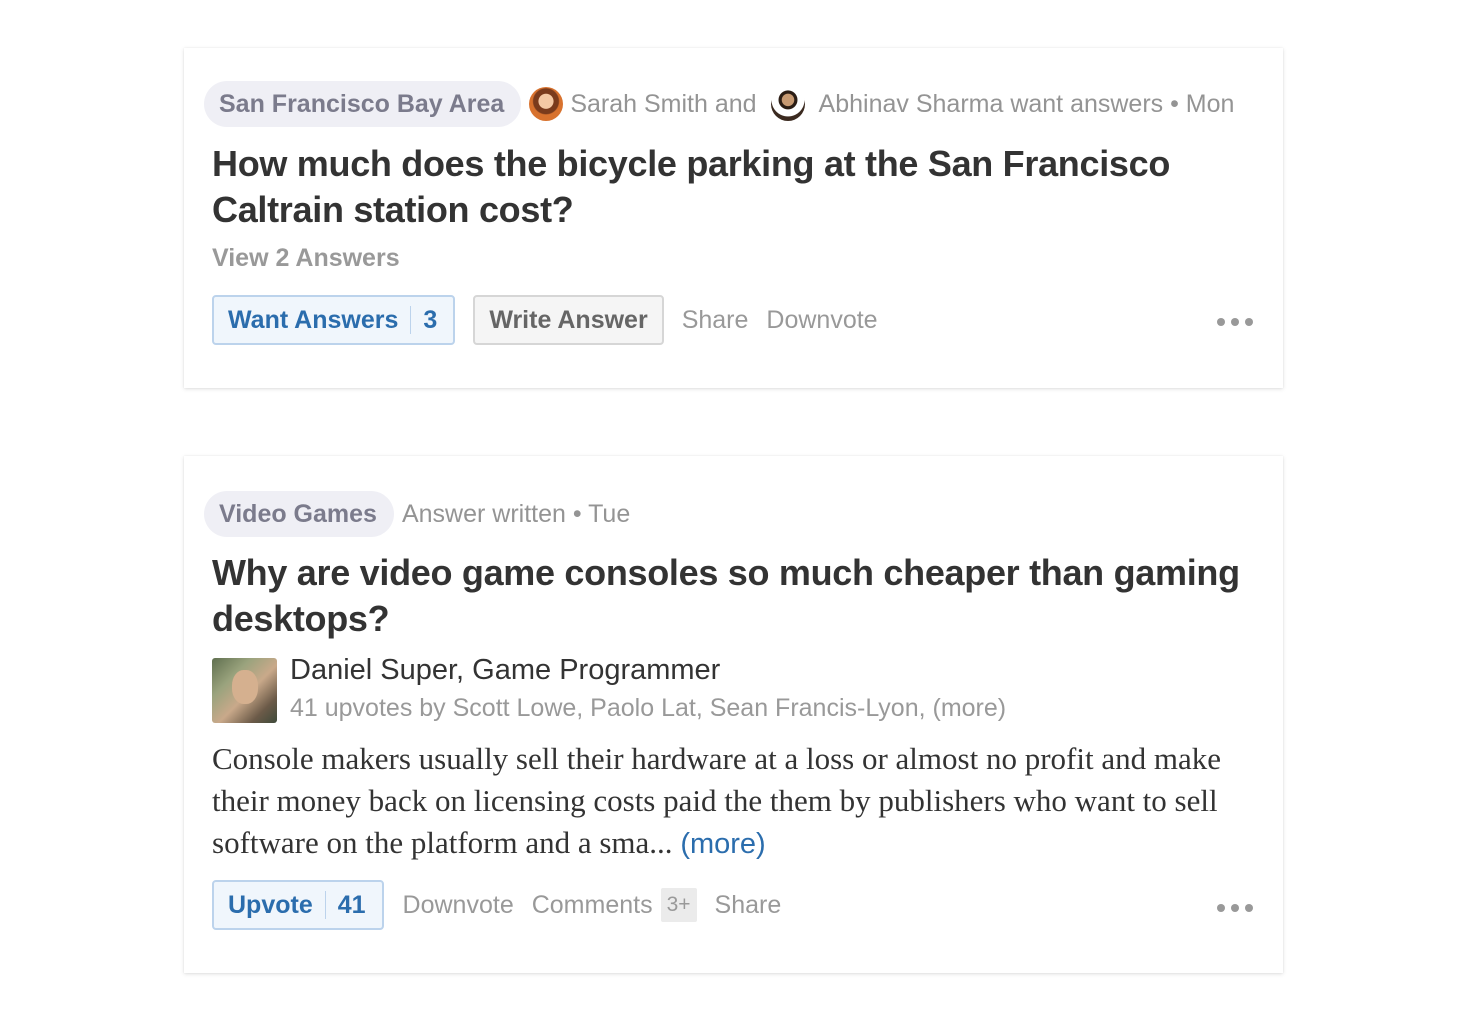  I want to click on write-answer-button: Write Answer, so click(568, 320).